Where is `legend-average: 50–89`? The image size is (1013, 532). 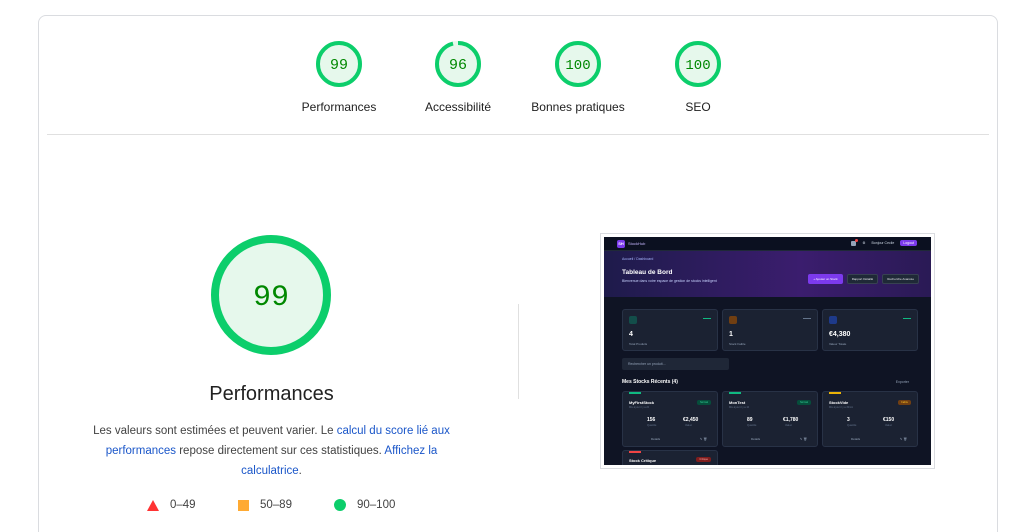 legend-average: 50–89 is located at coordinates (265, 505).